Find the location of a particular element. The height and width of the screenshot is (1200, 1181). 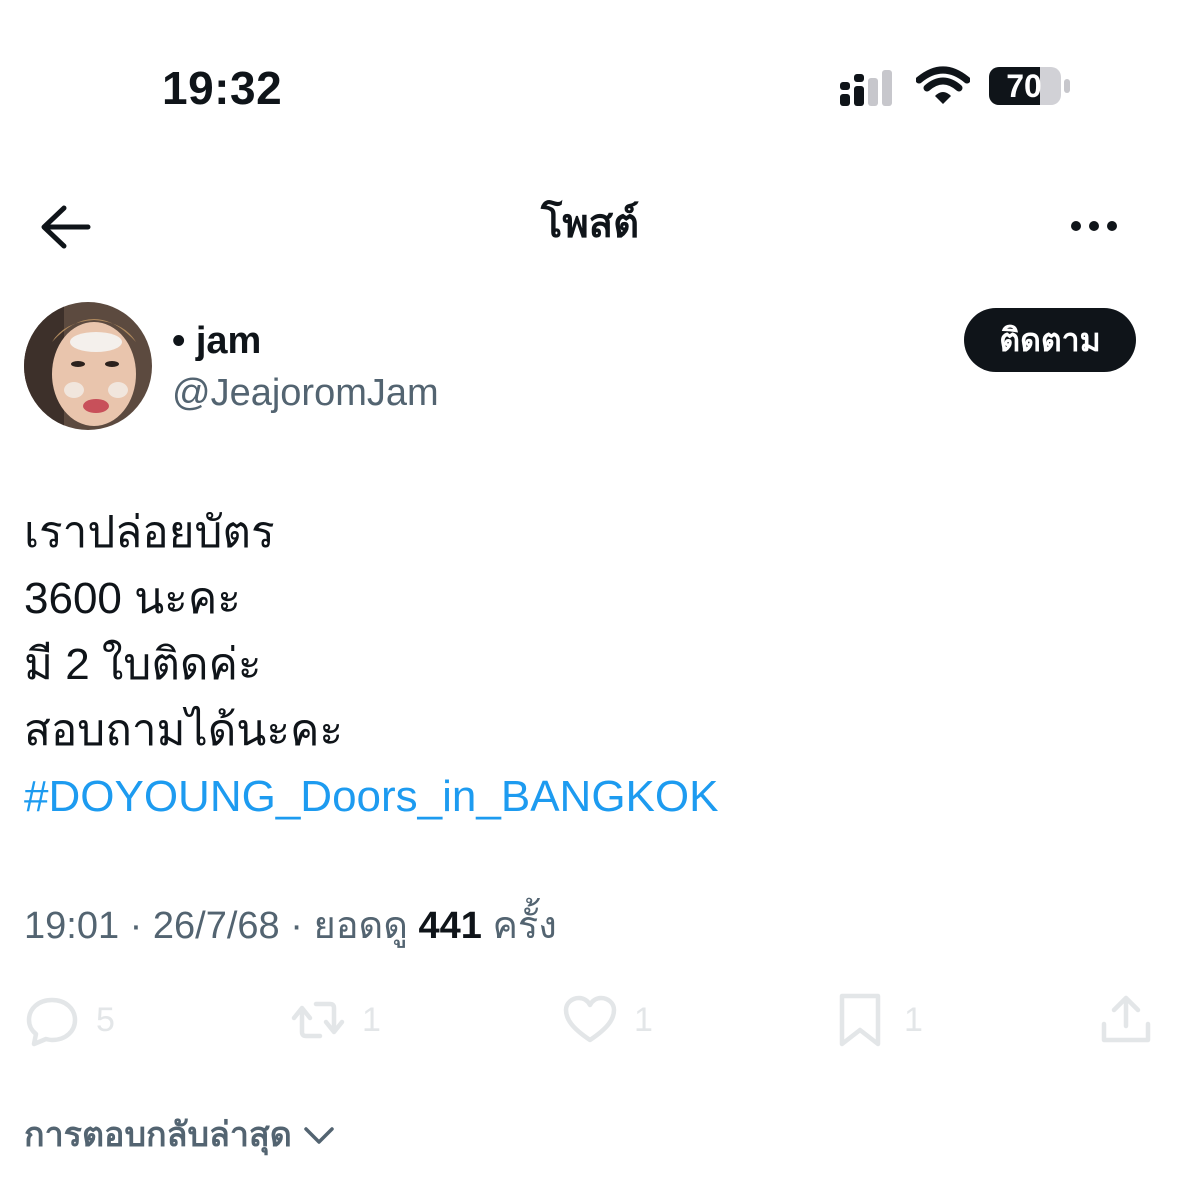

heart-icon is located at coordinates (590, 1019).